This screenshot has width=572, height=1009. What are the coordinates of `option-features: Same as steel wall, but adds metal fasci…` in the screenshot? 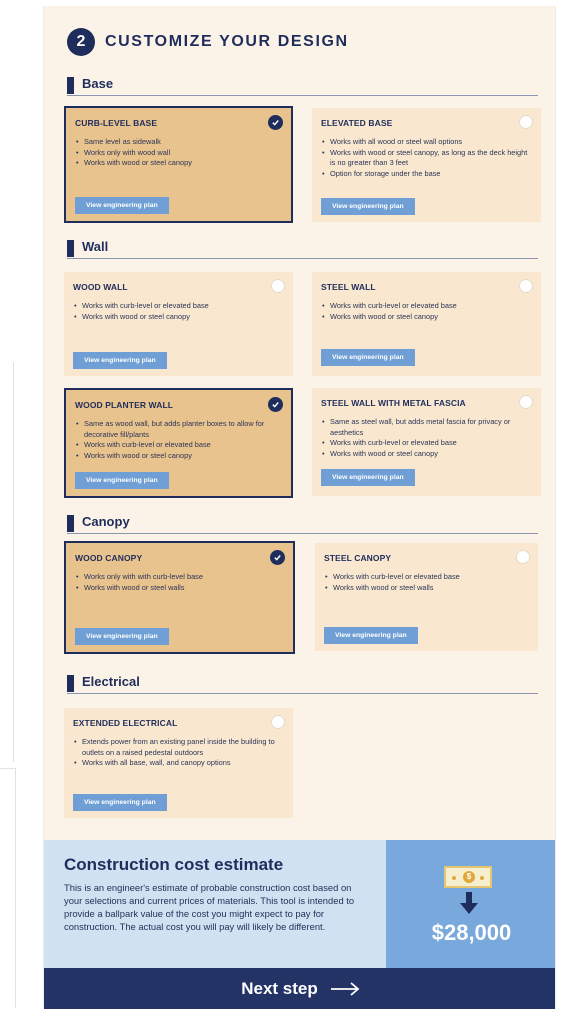 It's located at (426, 438).